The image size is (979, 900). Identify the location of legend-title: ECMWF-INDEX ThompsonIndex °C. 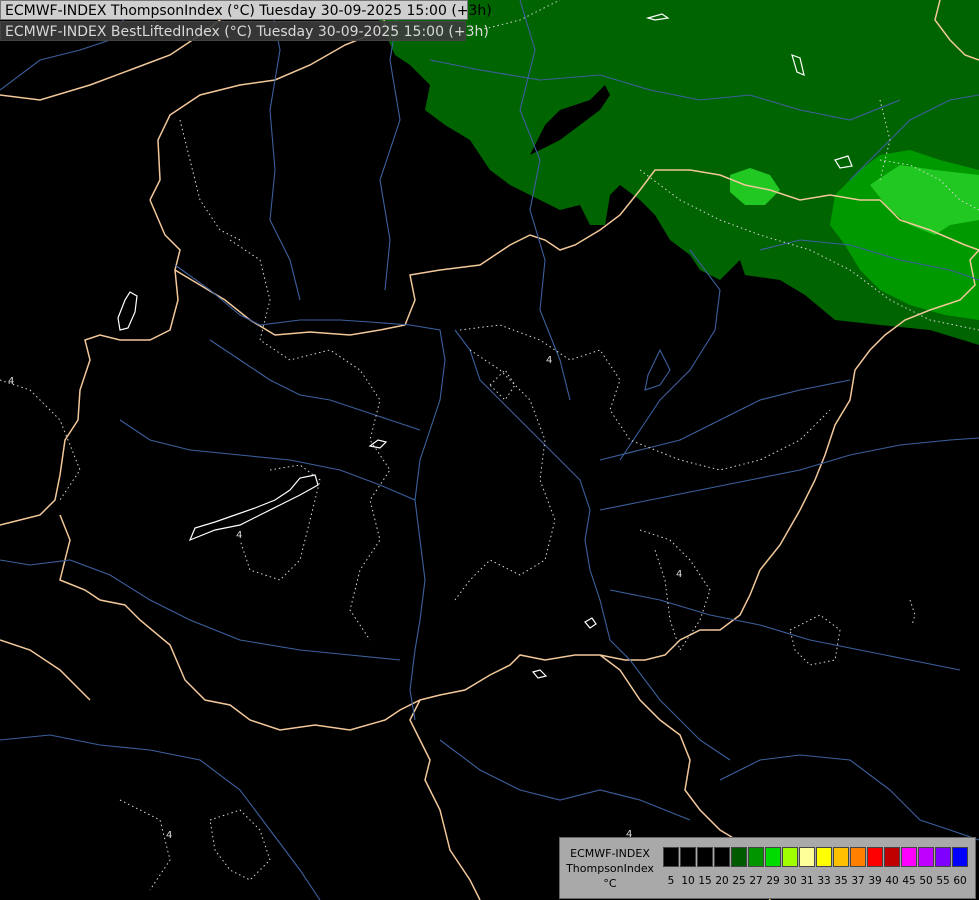
(610, 868).